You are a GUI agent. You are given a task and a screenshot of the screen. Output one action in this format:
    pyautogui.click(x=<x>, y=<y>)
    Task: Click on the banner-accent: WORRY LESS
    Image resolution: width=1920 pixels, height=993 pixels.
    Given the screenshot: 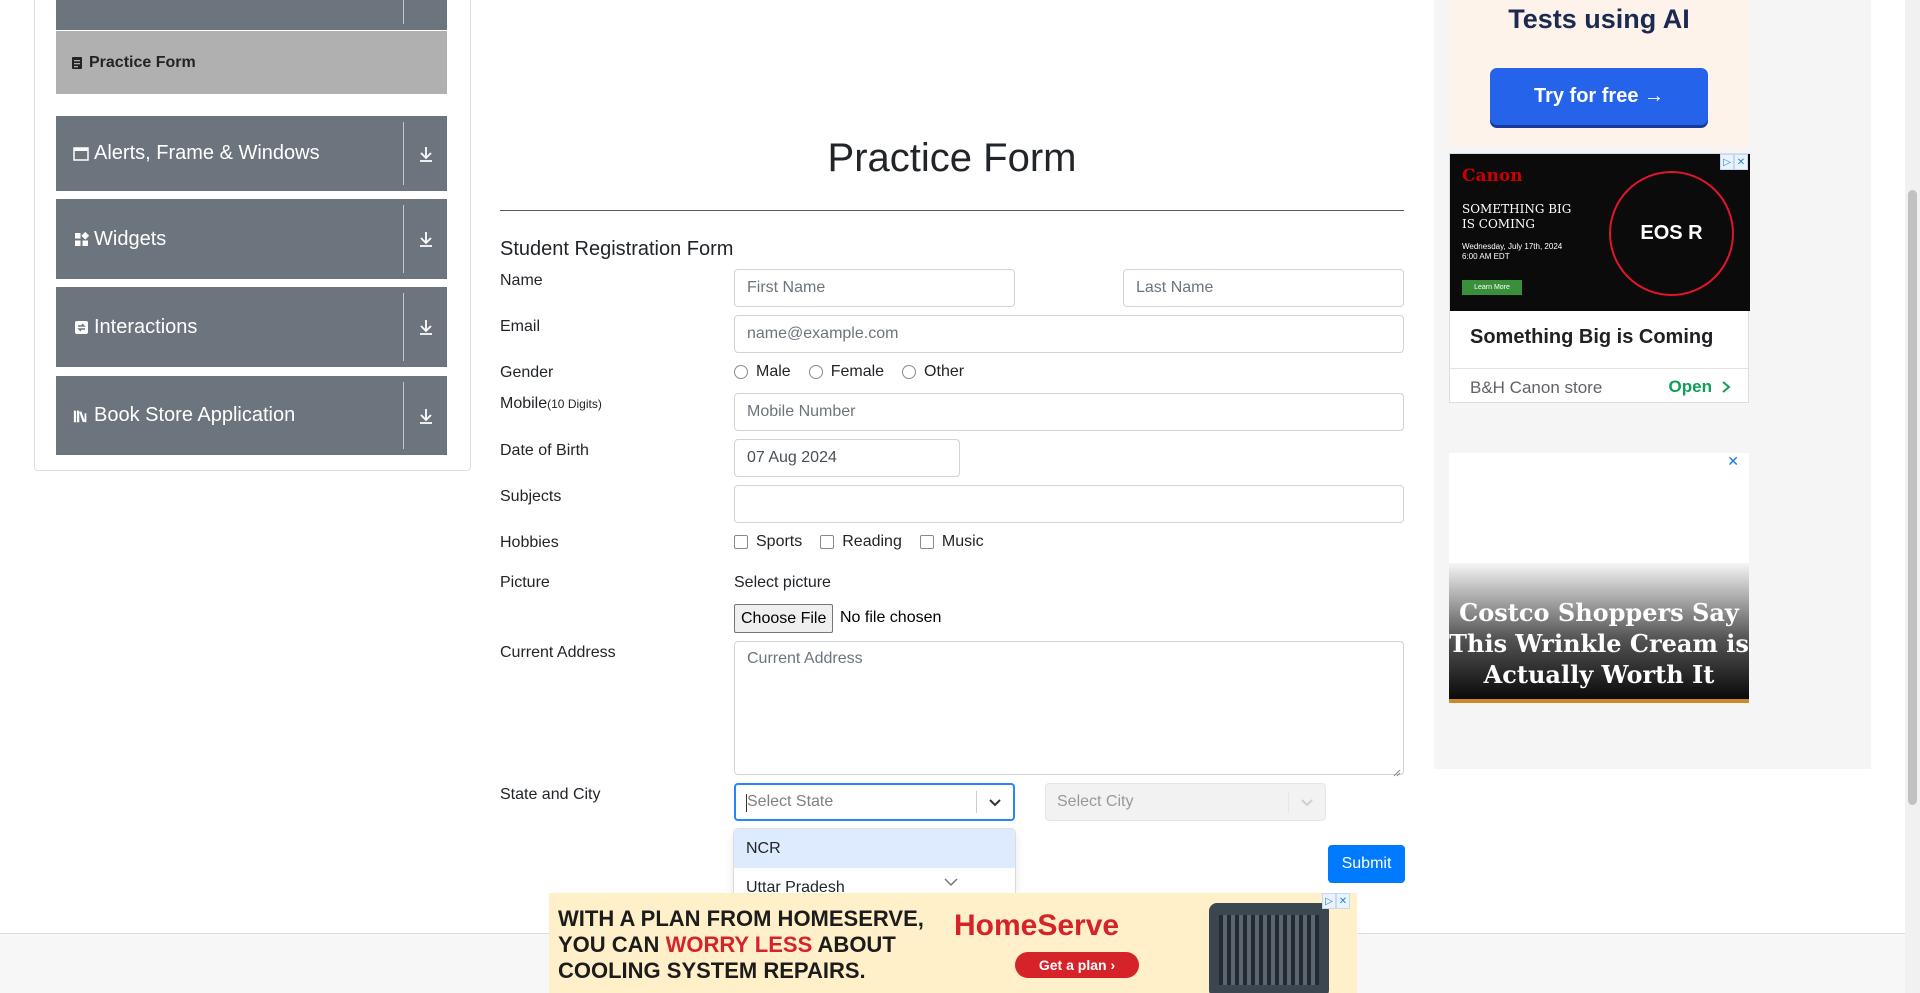 What is the action you would take?
    pyautogui.click(x=739, y=944)
    